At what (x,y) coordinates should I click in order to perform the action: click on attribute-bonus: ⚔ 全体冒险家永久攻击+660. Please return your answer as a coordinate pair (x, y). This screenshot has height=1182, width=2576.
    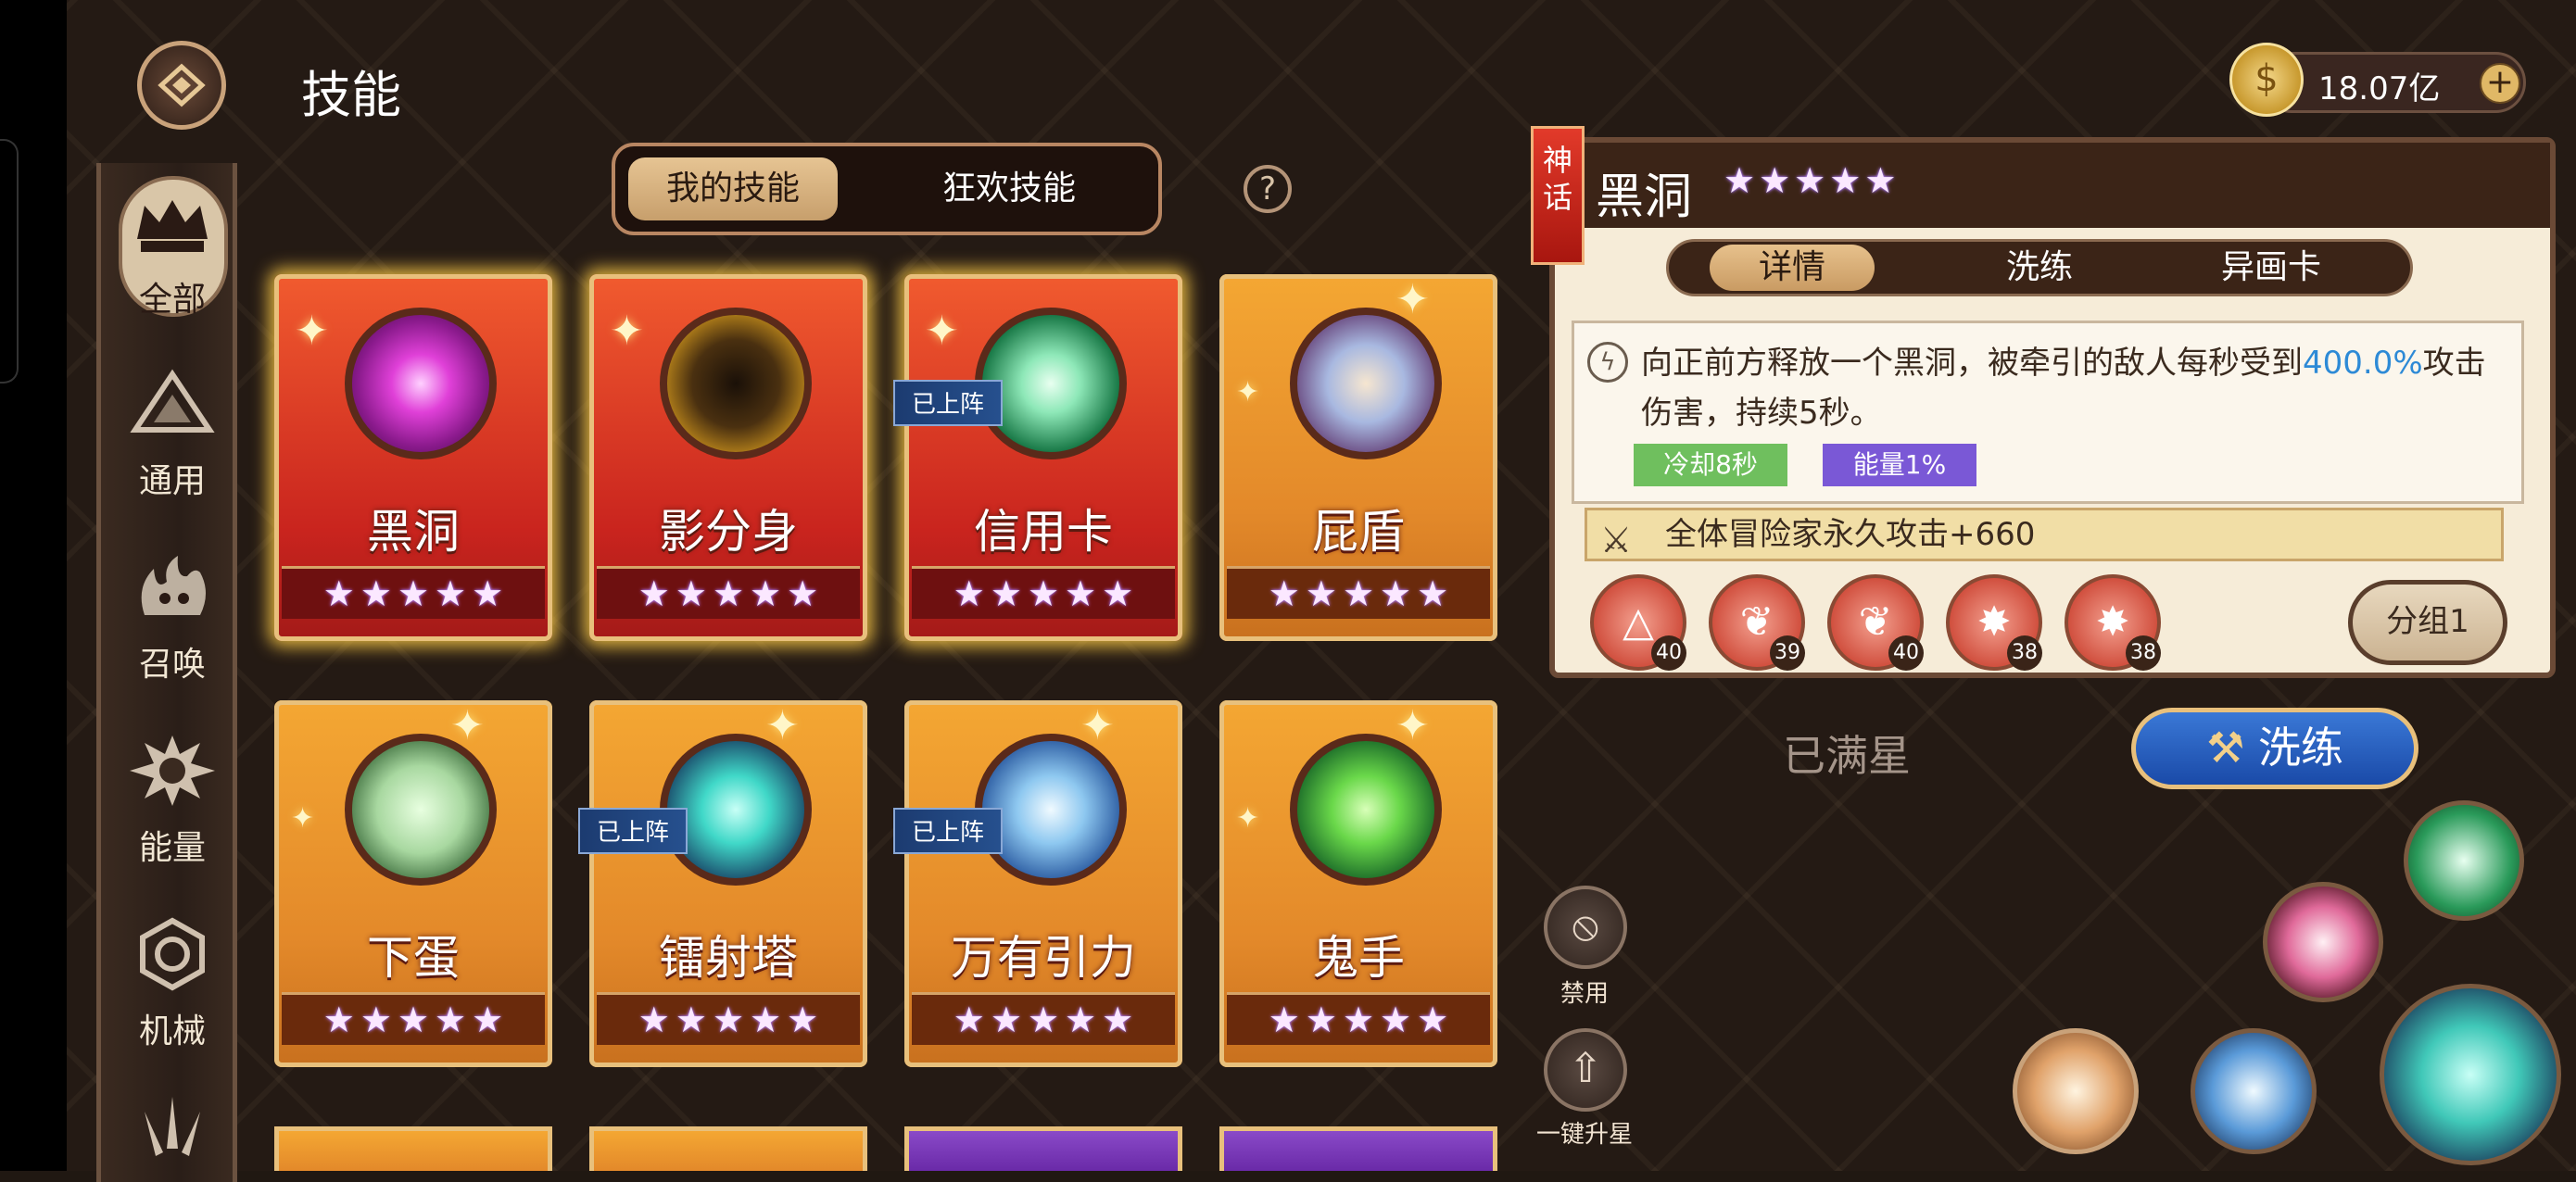
    Looking at the image, I should click on (2044, 534).